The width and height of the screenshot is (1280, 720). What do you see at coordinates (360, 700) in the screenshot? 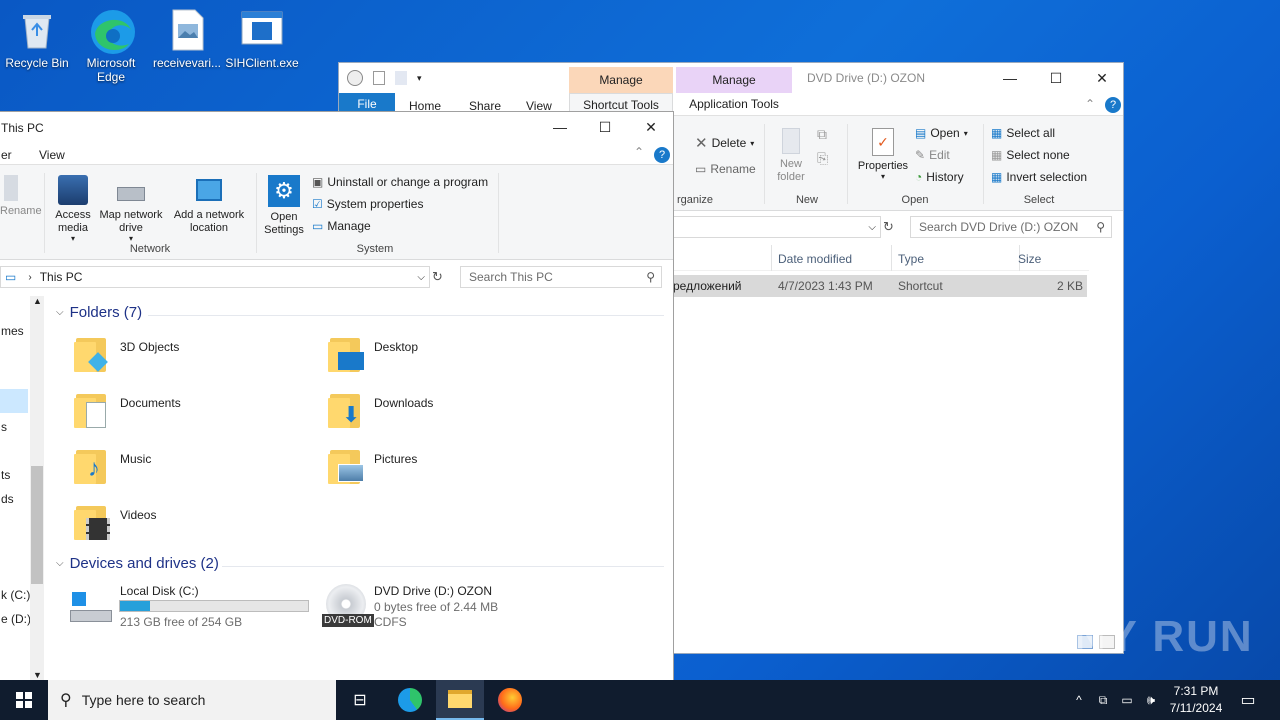
I see `task-view-button: ⊟` at bounding box center [360, 700].